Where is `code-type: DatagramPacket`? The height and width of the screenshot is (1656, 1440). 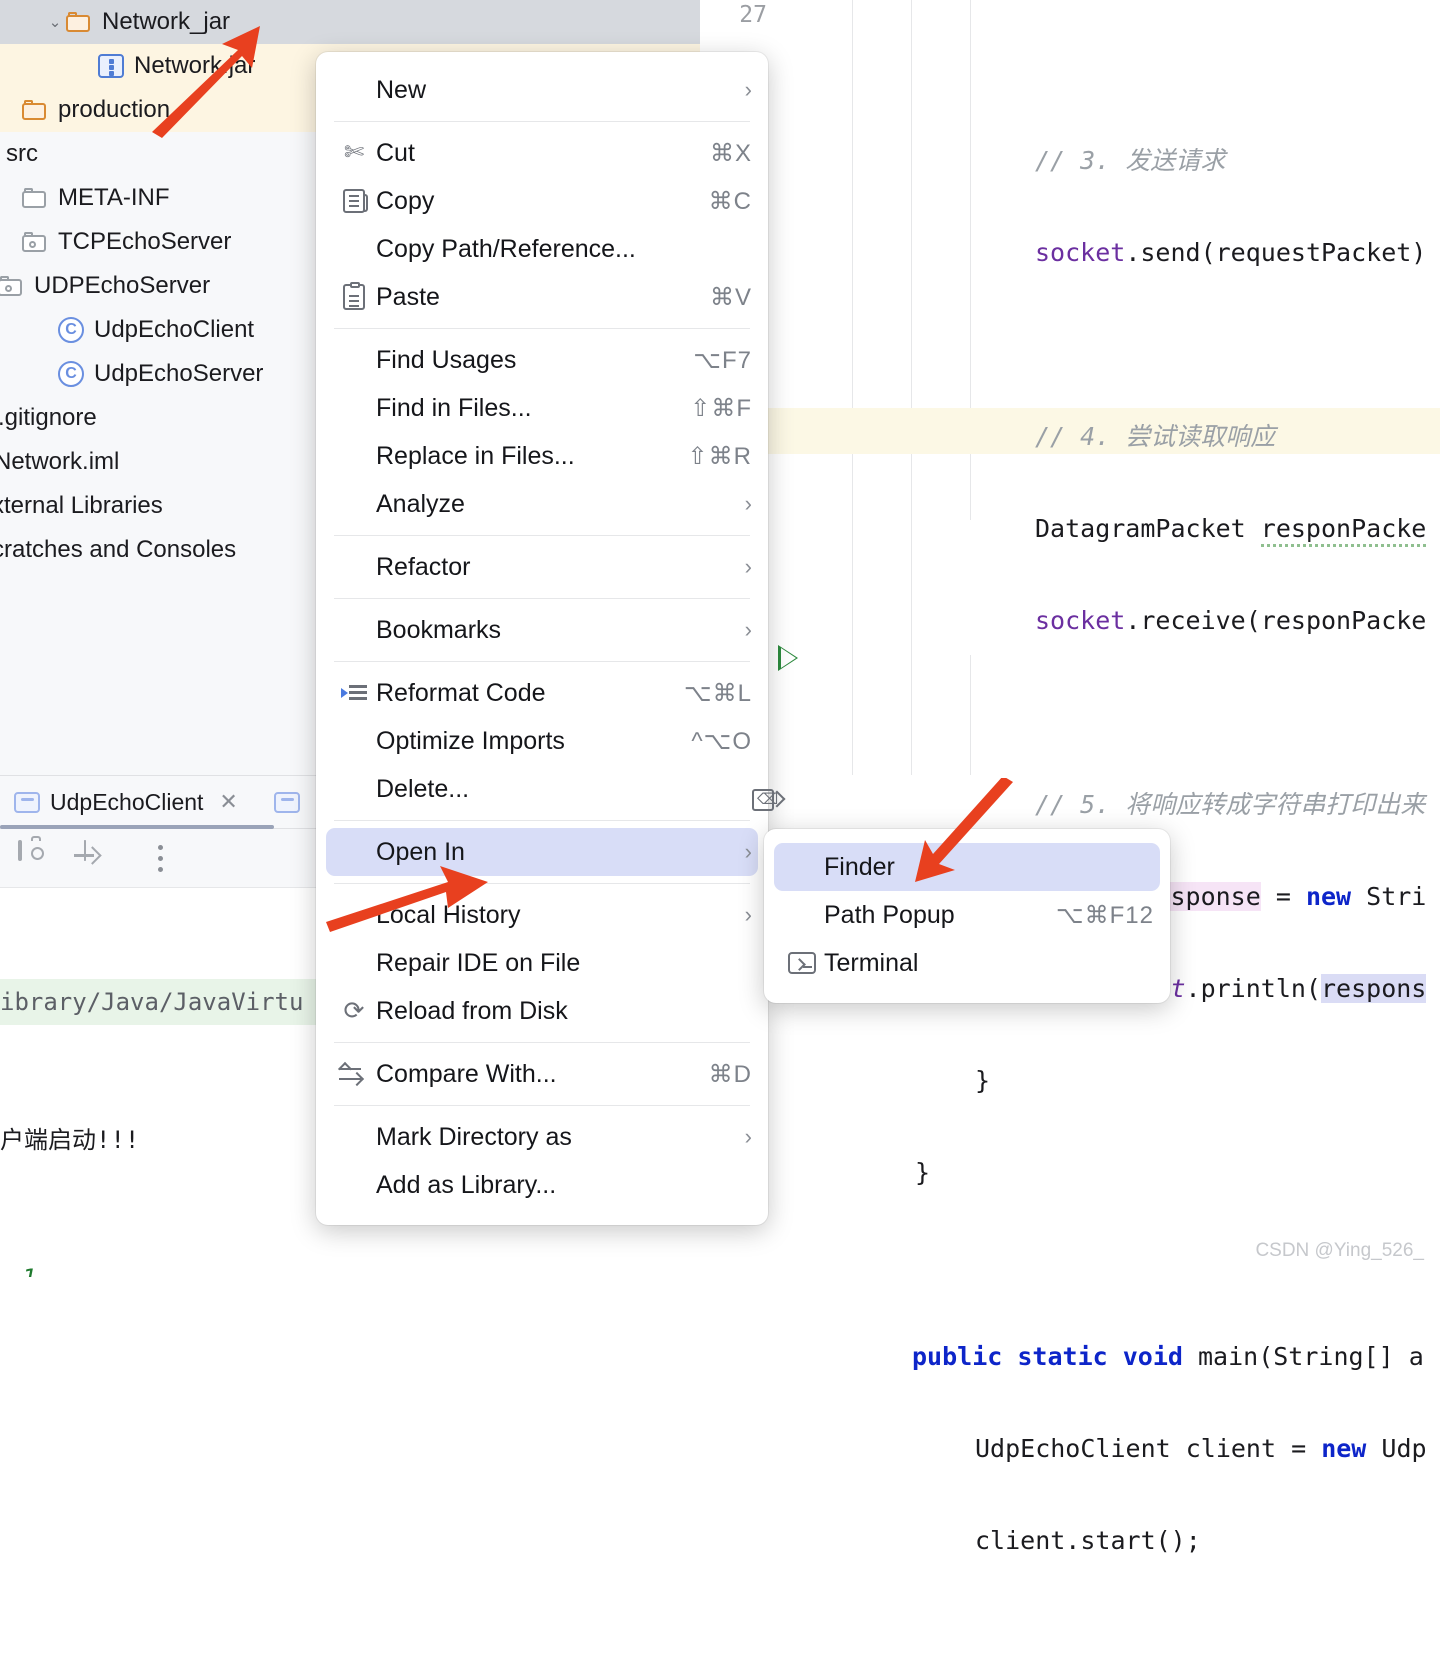
code-type: DatagramPacket is located at coordinates (1148, 528).